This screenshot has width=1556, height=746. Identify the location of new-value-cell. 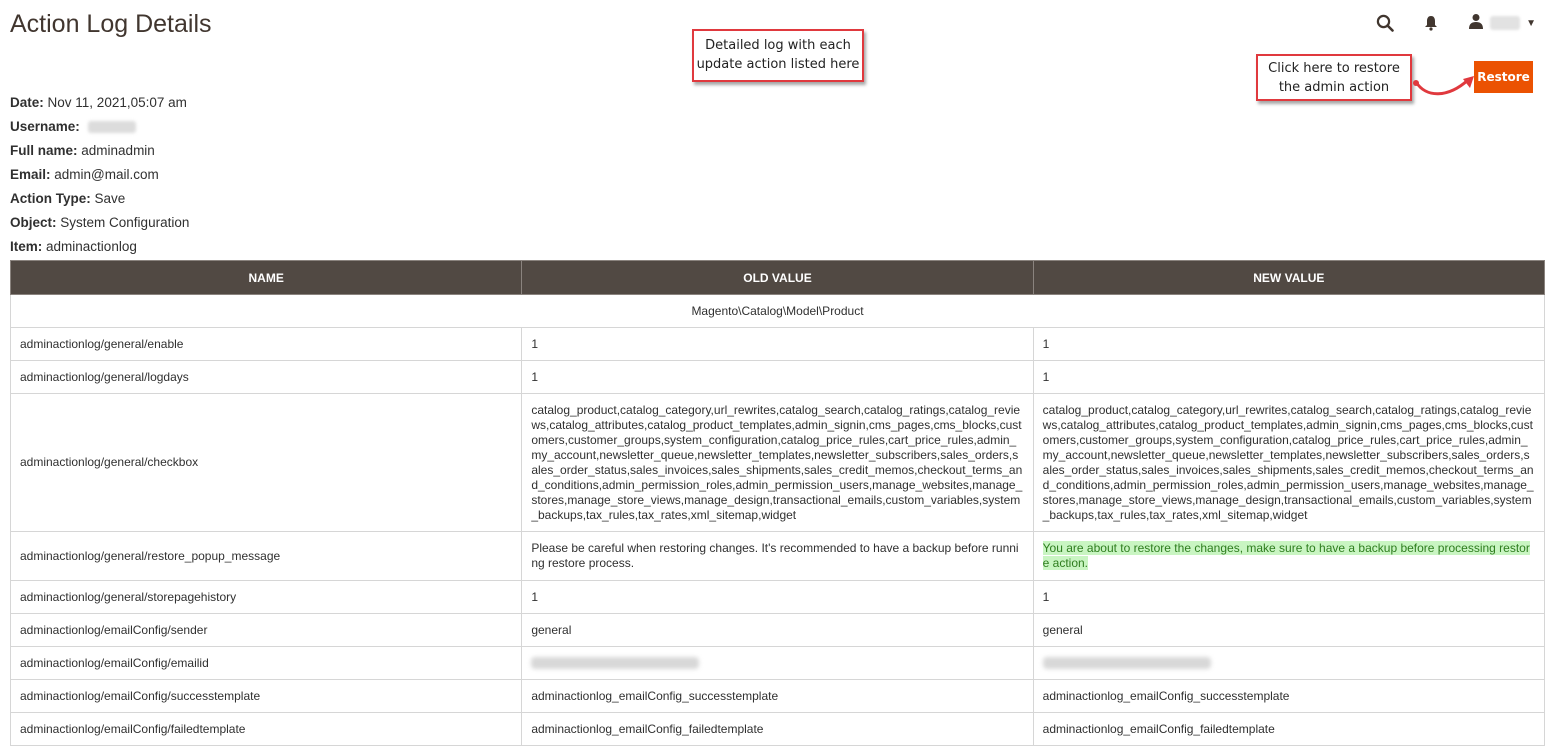
(1289, 663).